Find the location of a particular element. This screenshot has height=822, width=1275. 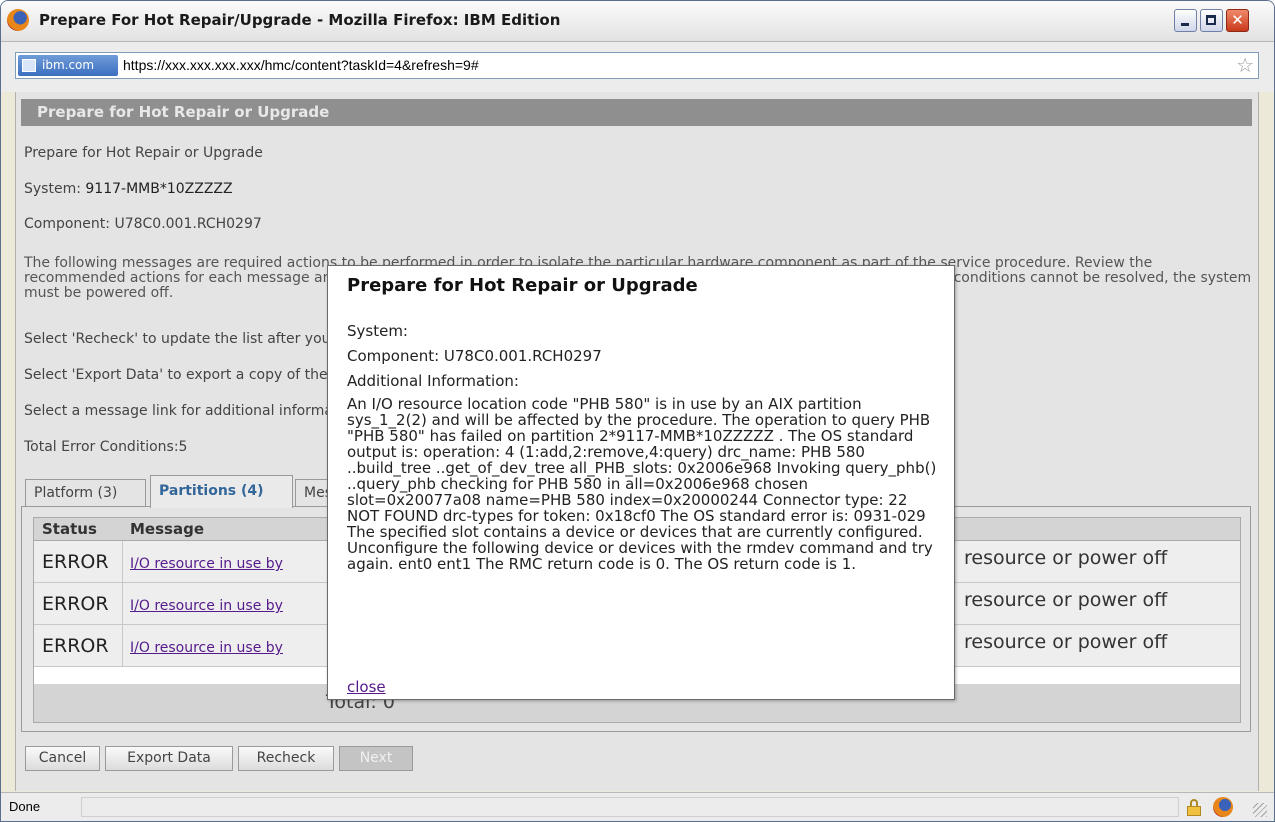

lock-icon is located at coordinates (1195, 807).